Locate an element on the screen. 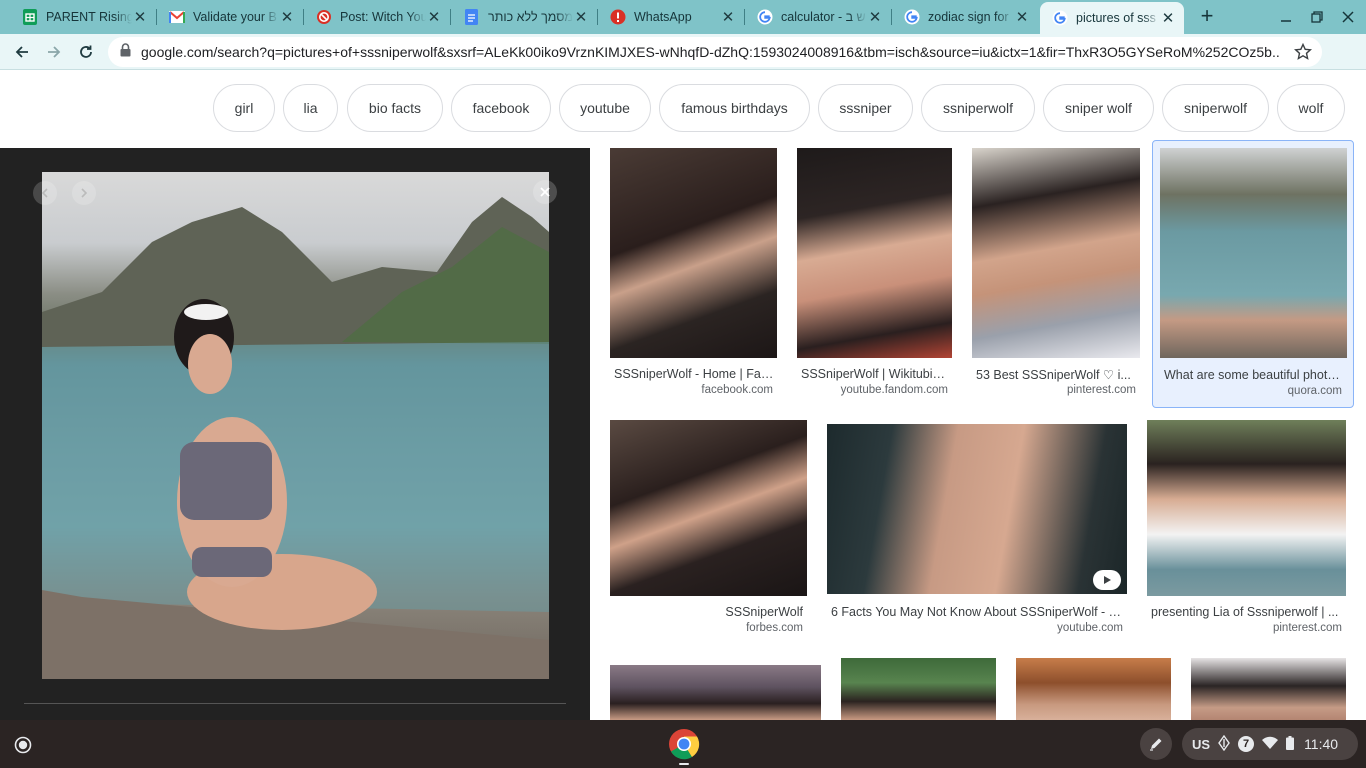 The image size is (1366, 768). result-card: SSSniperWolf forbes.com is located at coordinates (708, 530).